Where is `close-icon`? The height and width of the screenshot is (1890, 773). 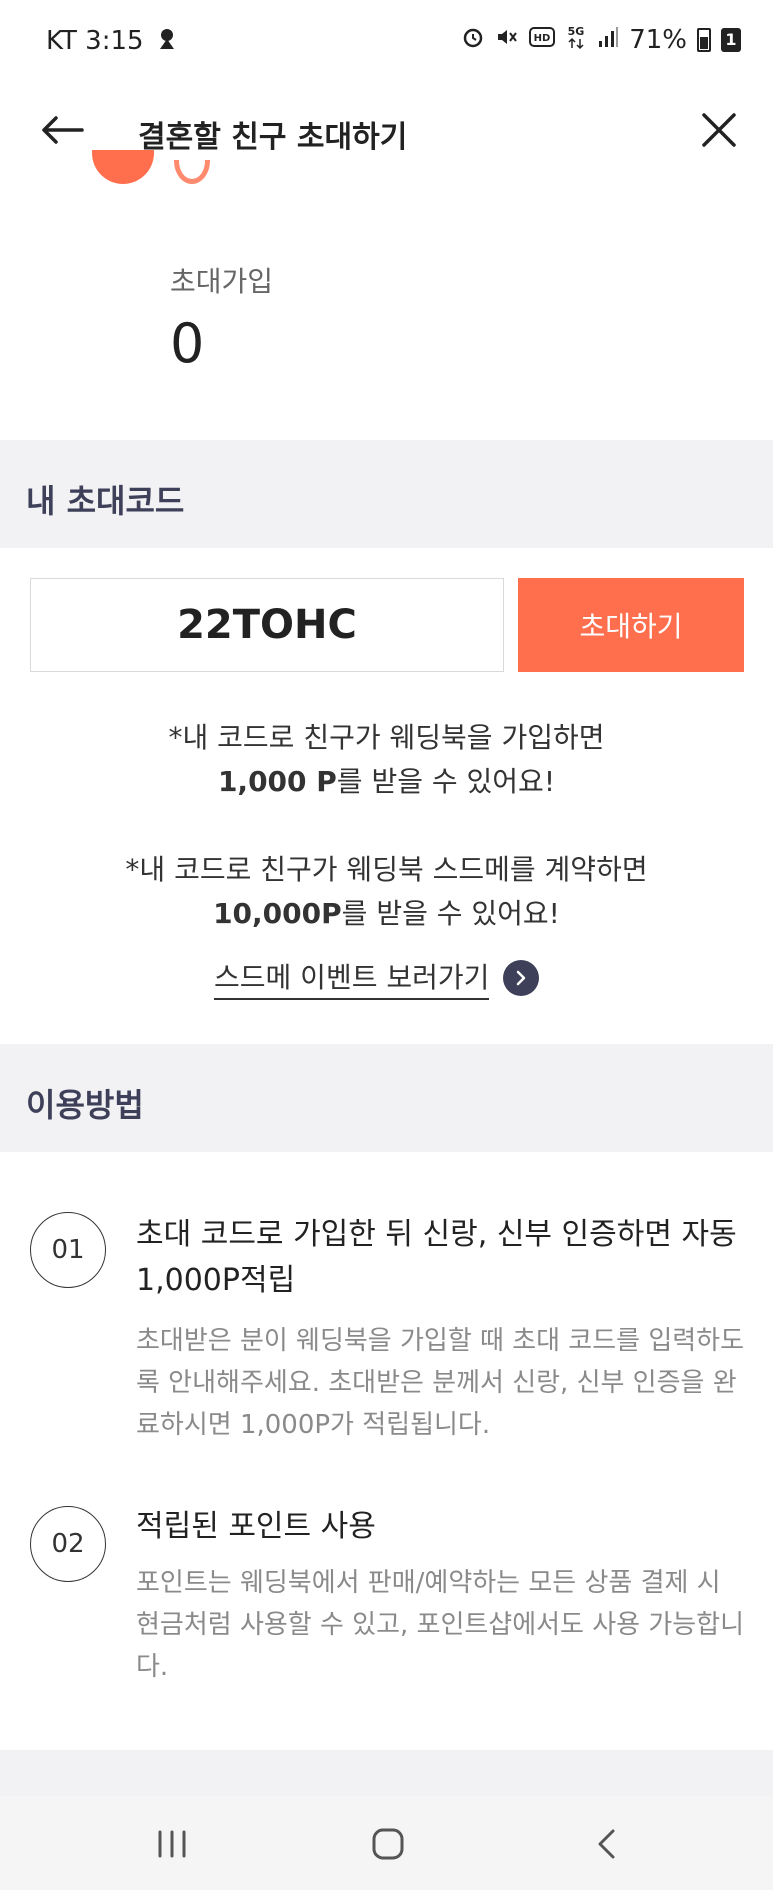 close-icon is located at coordinates (719, 130).